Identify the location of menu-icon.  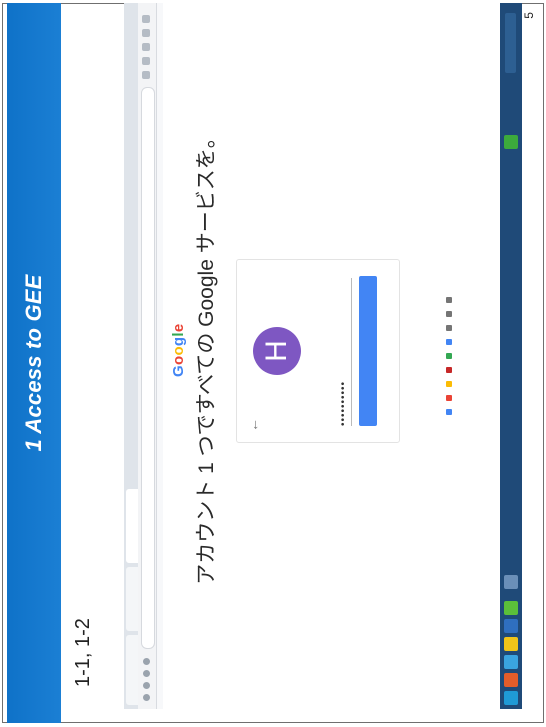
(146, 19).